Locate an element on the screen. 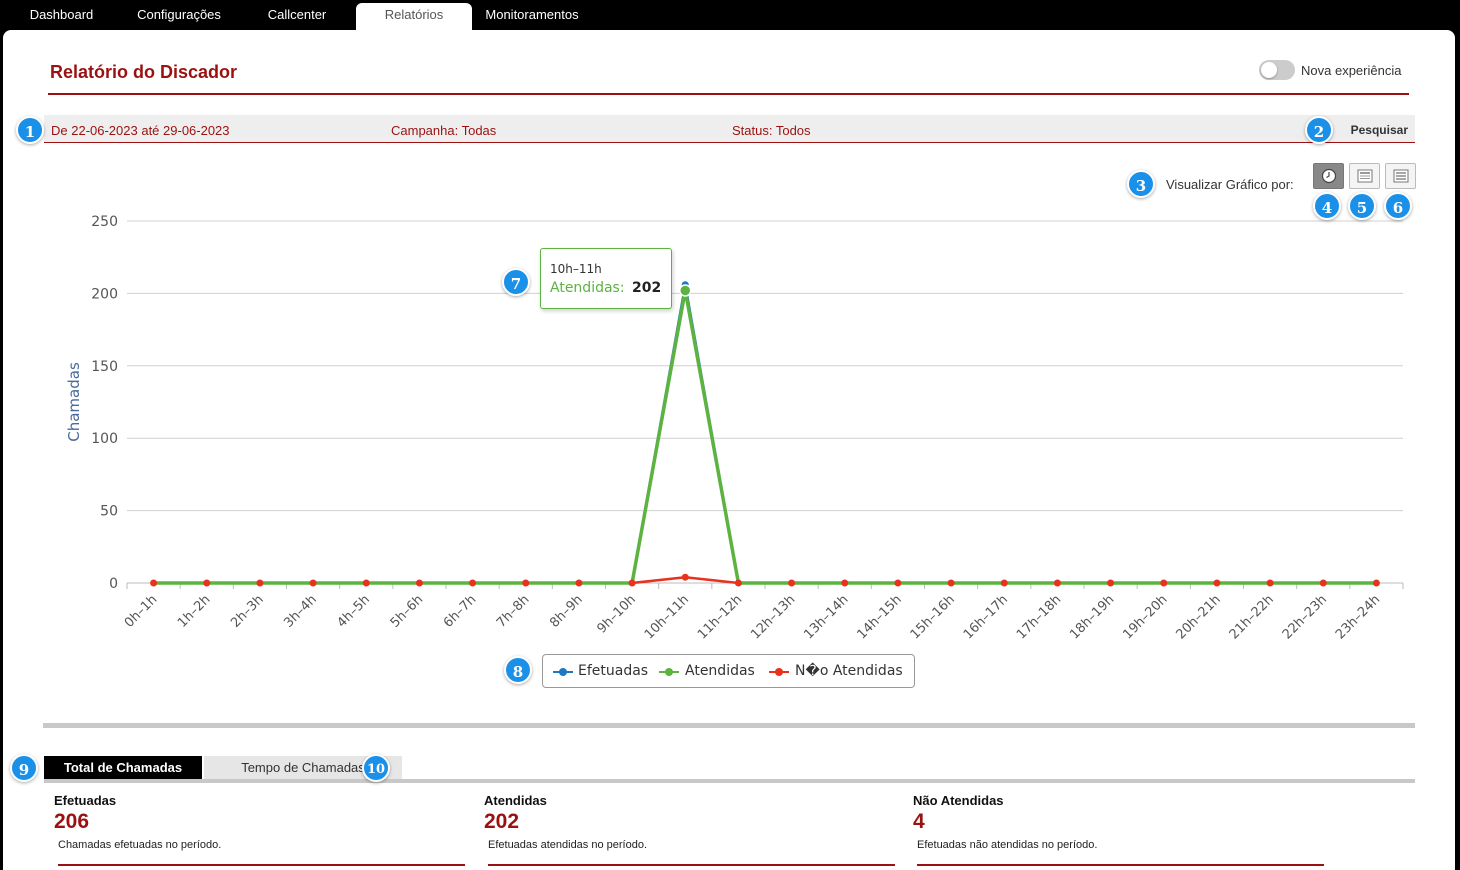 This screenshot has width=1460, height=870. annotation-badge-1: 1 is located at coordinates (30, 130).